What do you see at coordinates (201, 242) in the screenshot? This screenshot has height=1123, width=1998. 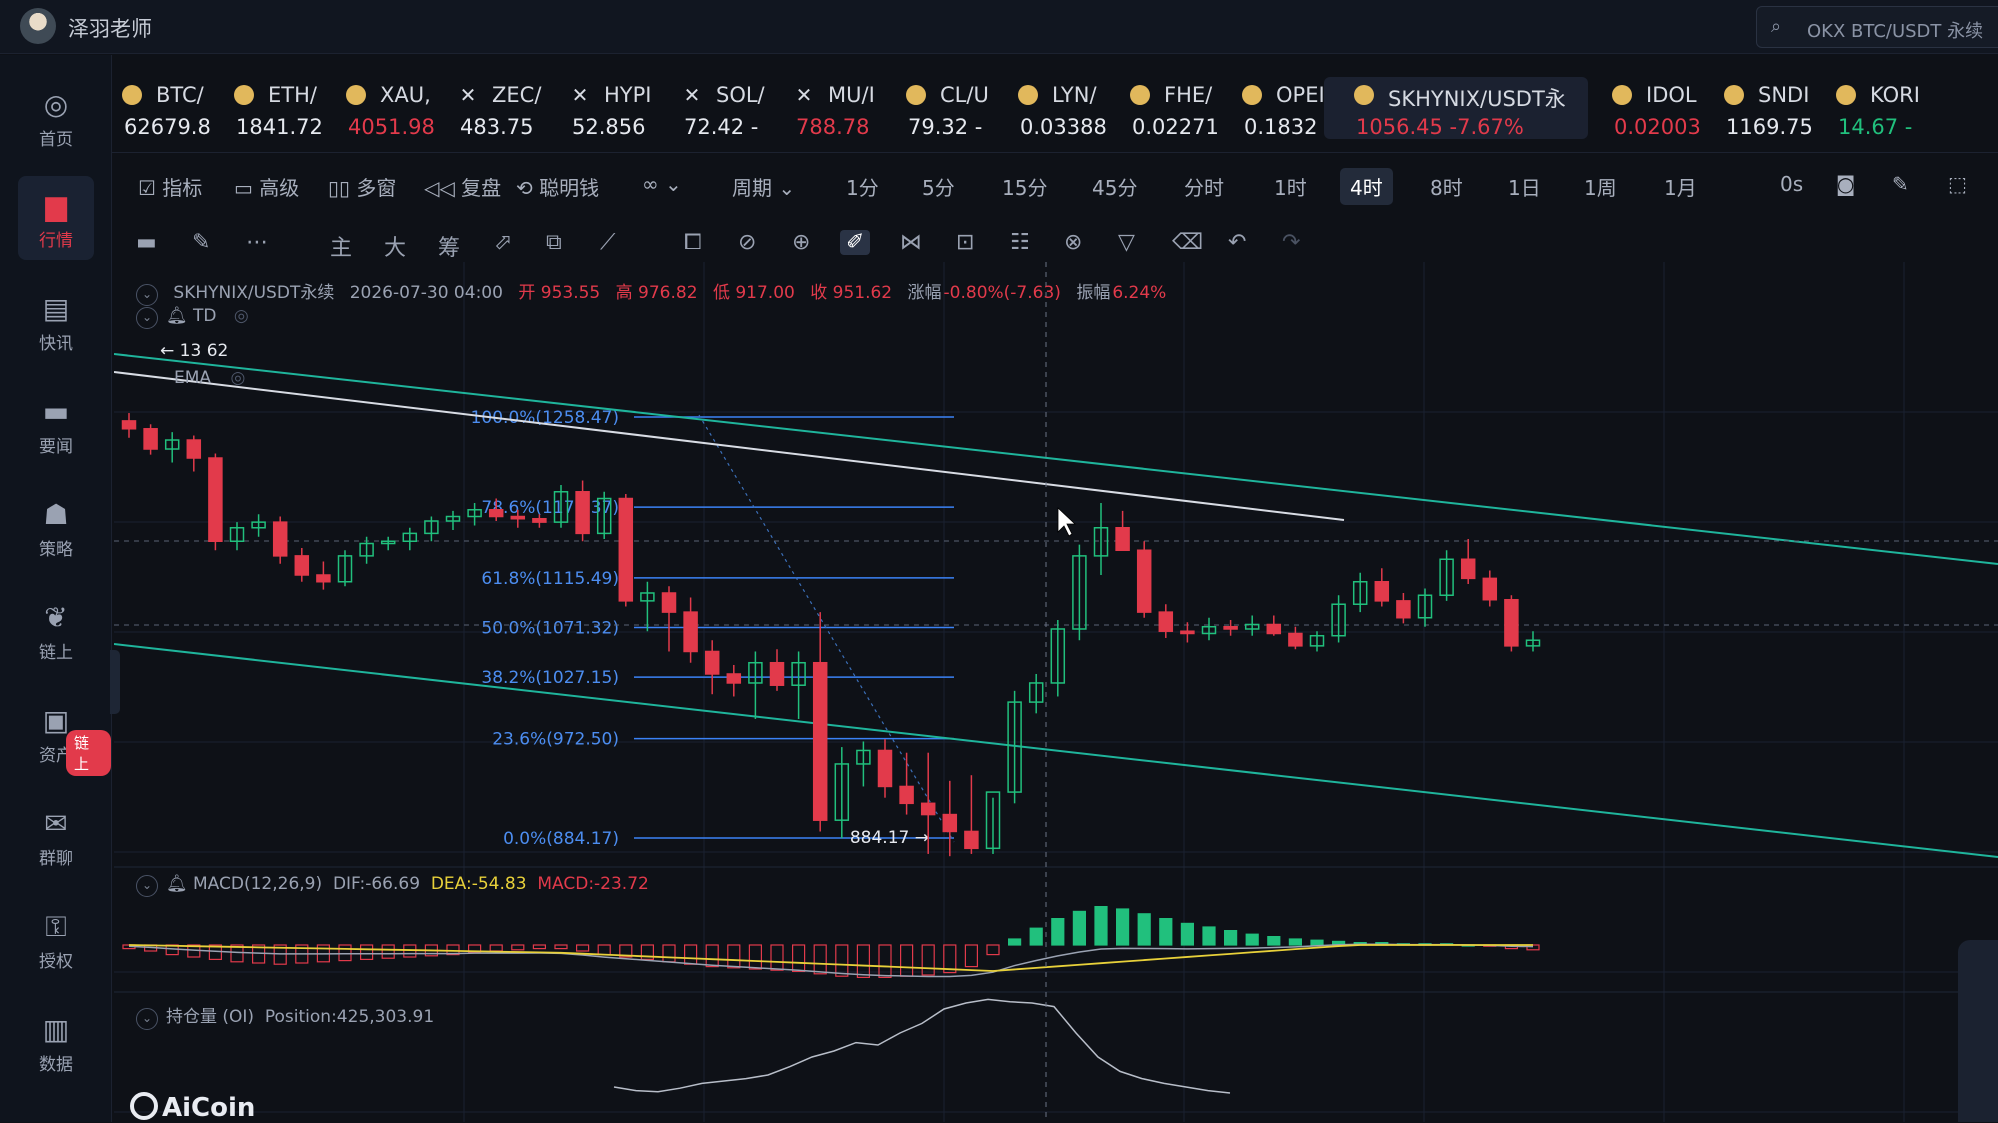 I see `brush-icon: ✎` at bounding box center [201, 242].